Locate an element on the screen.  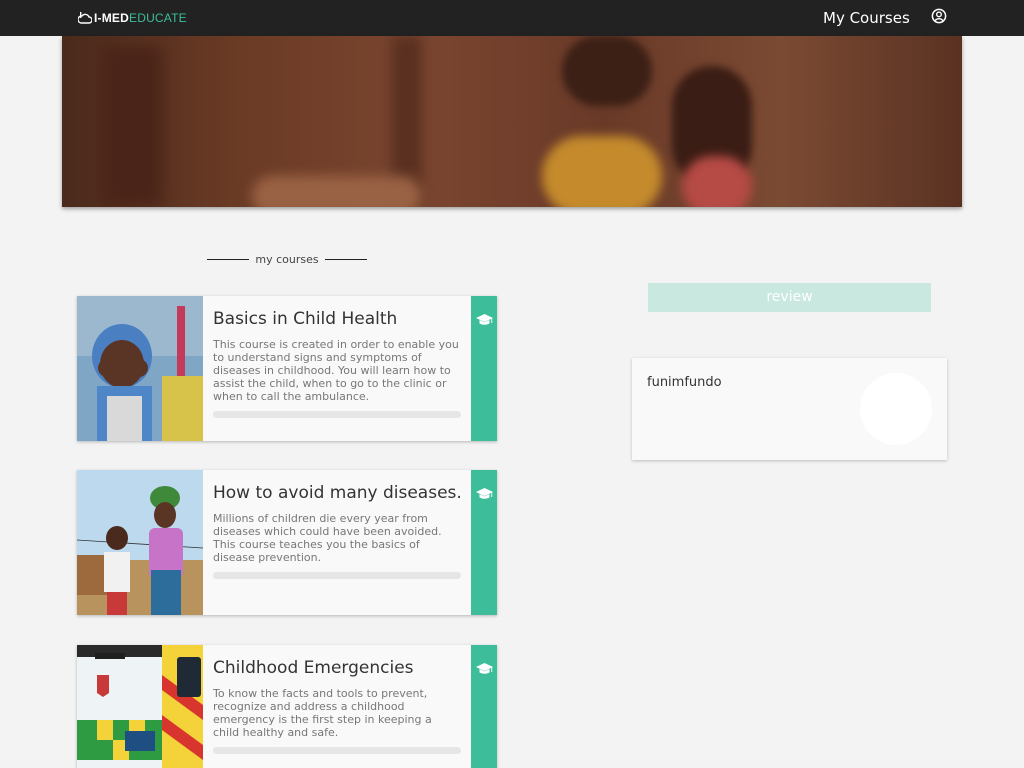
section-header-my-courses: my courses is located at coordinates (287, 259).